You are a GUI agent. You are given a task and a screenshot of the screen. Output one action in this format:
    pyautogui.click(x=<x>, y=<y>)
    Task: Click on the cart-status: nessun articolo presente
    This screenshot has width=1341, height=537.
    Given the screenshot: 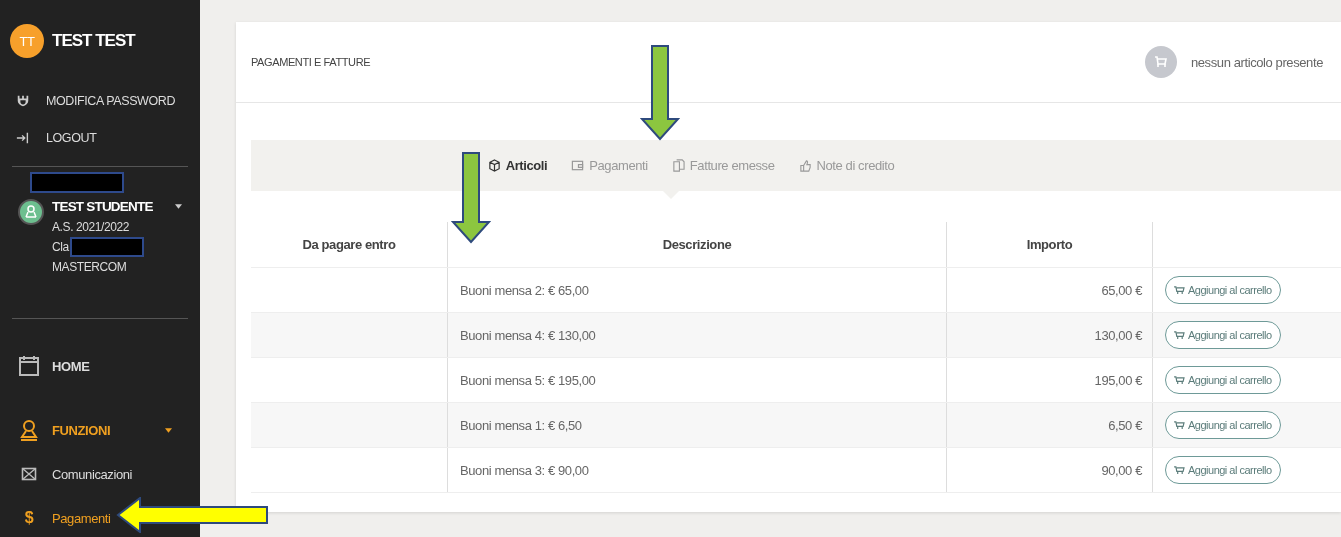 What is the action you would take?
    pyautogui.click(x=1256, y=62)
    